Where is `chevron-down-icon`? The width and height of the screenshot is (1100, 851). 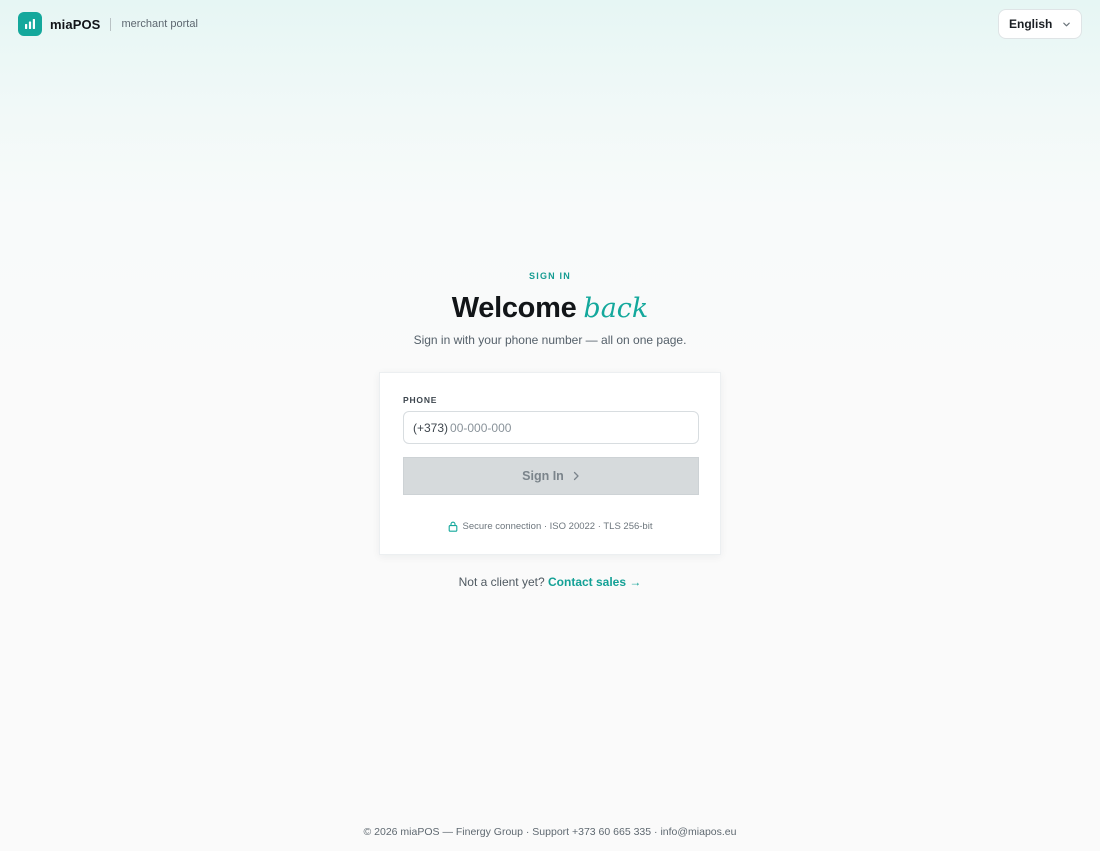 chevron-down-icon is located at coordinates (1066, 24).